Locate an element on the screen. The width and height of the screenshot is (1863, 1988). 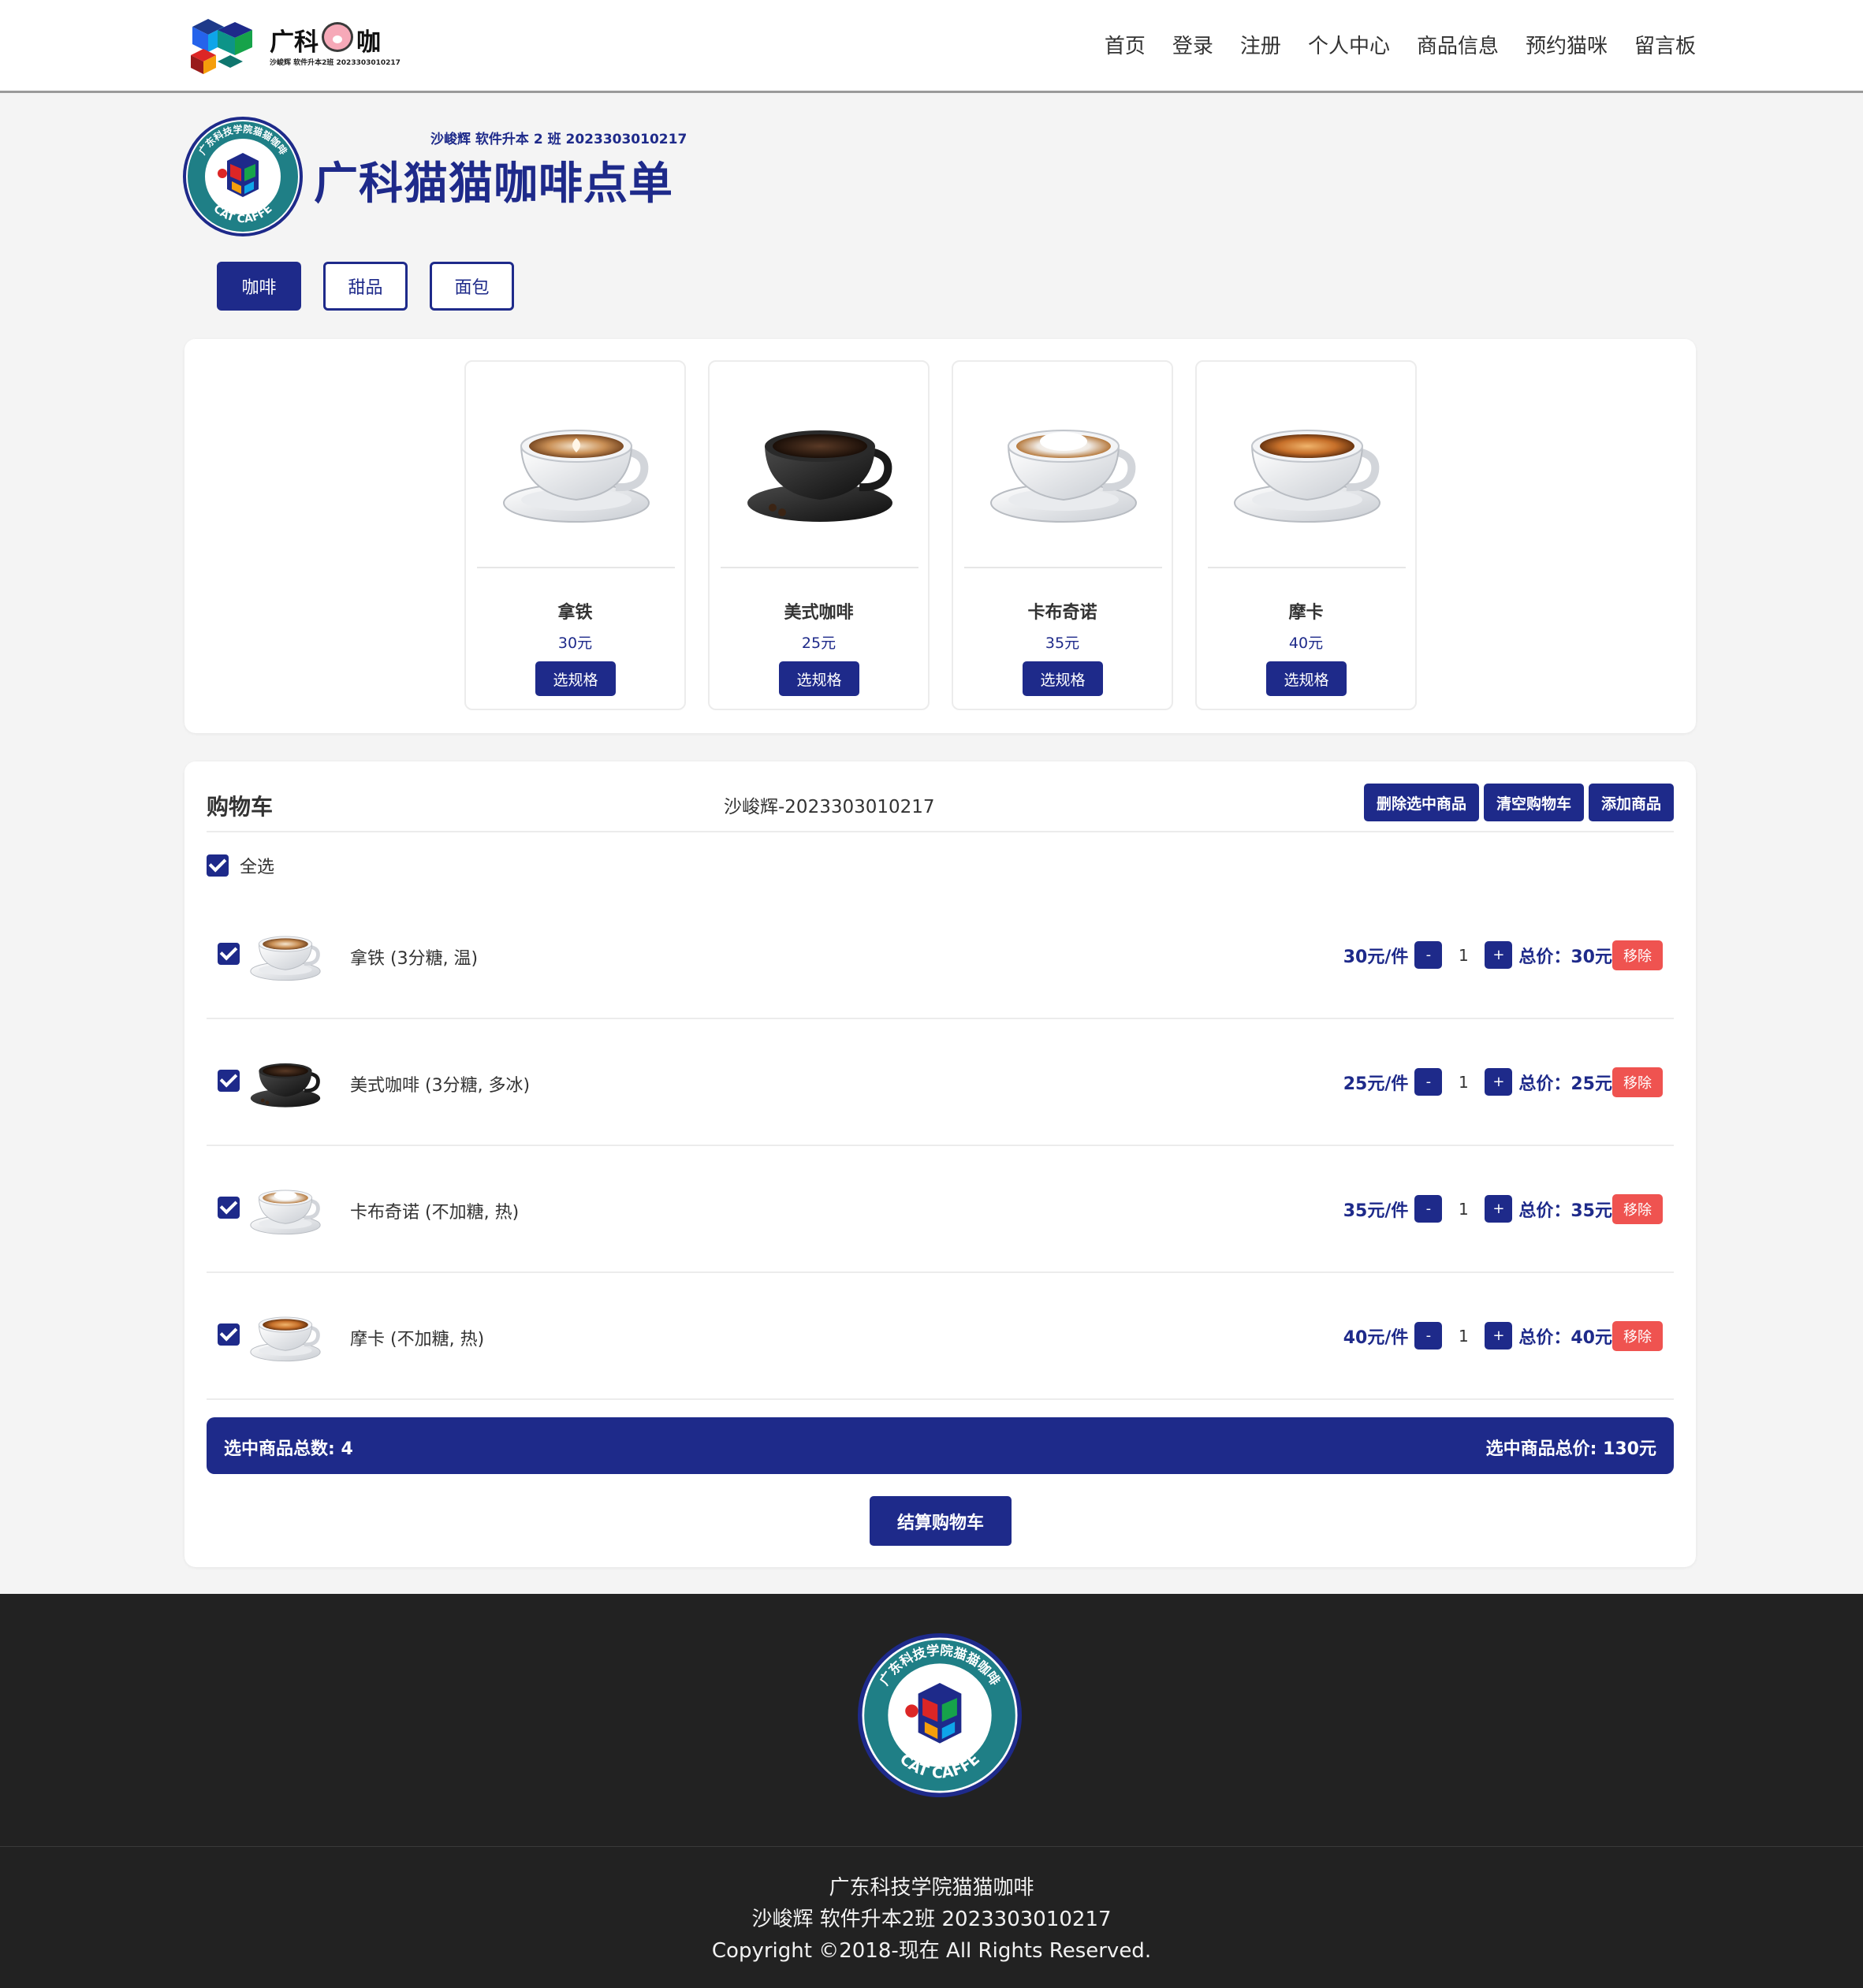
nav-login: 登录 is located at coordinates (1192, 44).